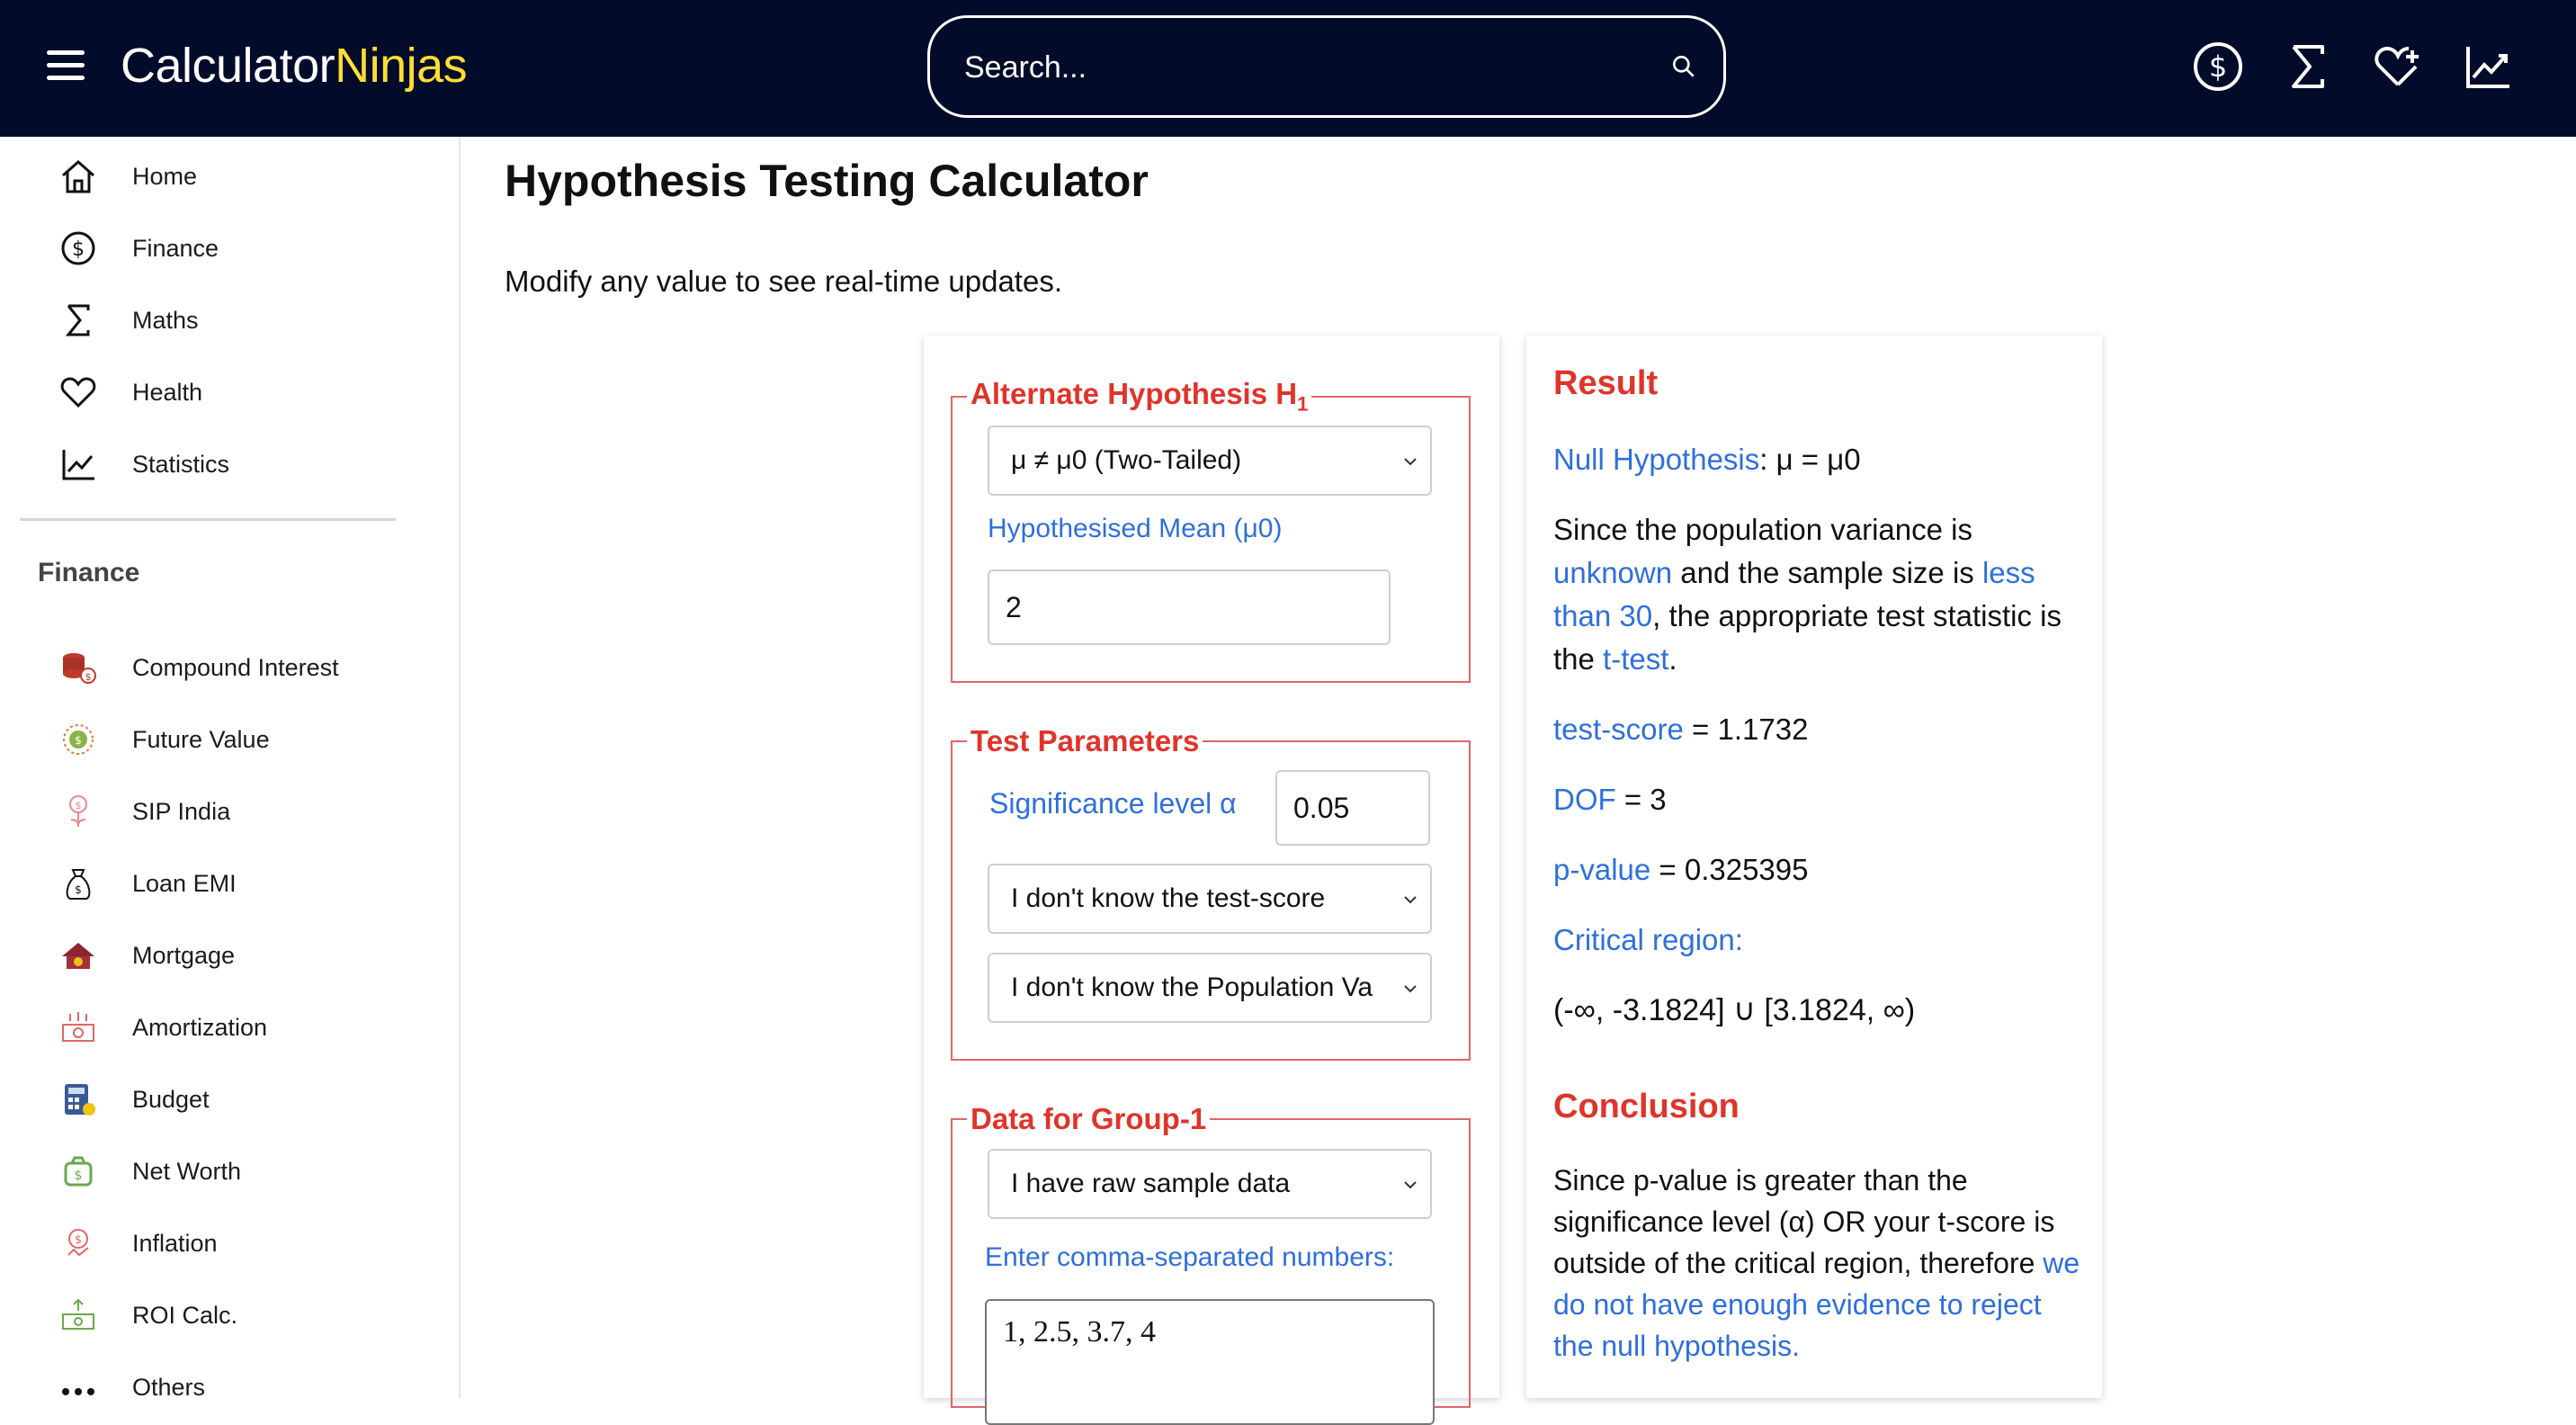  I want to click on sidebar-item-home: Home, so click(246, 176).